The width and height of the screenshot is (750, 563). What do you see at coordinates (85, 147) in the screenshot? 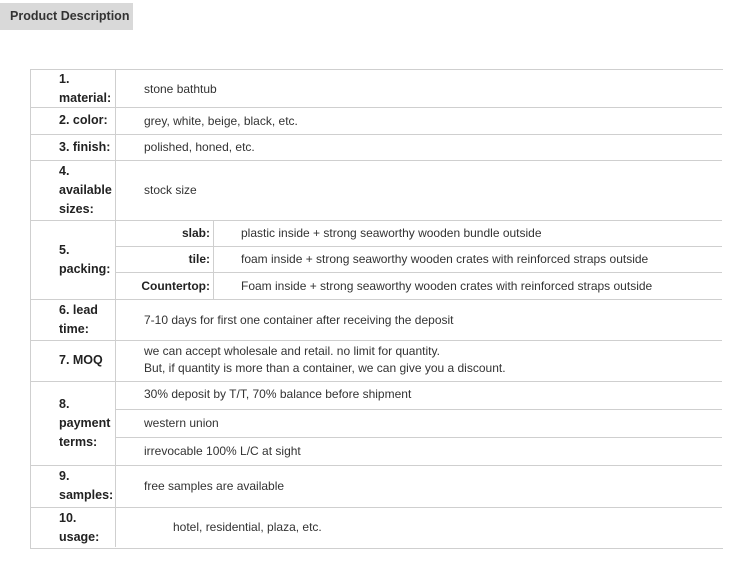
I see `finish-label: 3. finish:` at bounding box center [85, 147].